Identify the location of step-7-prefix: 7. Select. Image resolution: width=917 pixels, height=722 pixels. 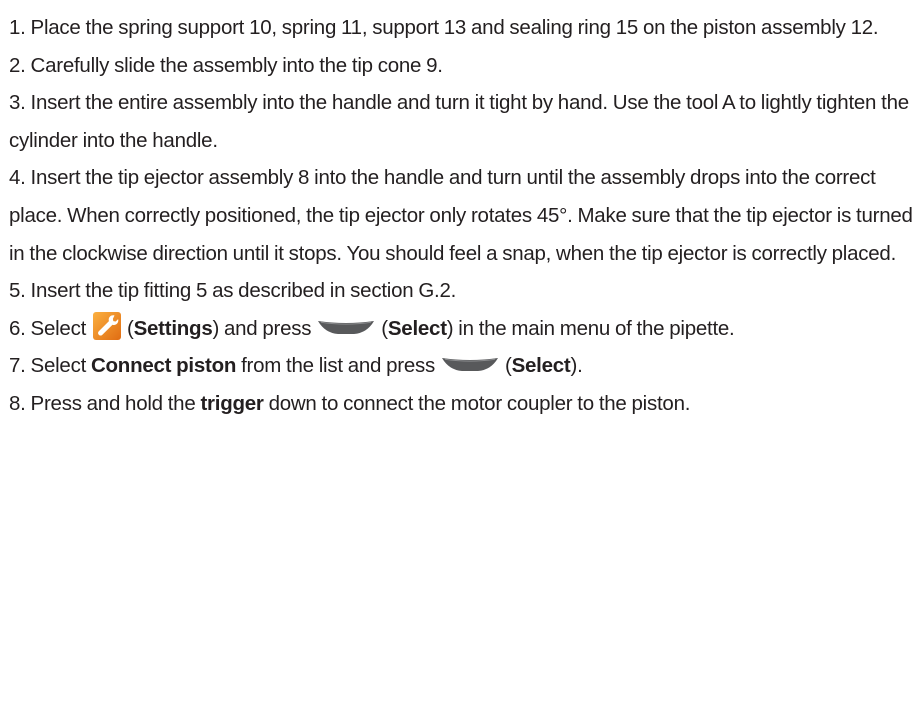
(50, 366).